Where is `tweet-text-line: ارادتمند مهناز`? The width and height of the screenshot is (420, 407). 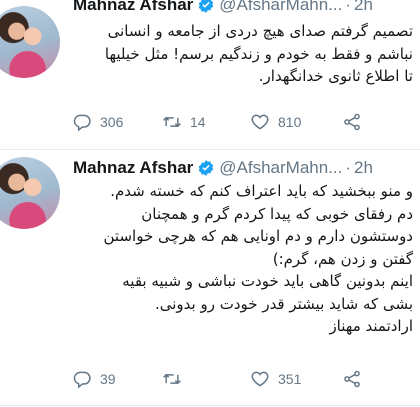 tweet-text-line: ارادتمند مهناز is located at coordinates (371, 326).